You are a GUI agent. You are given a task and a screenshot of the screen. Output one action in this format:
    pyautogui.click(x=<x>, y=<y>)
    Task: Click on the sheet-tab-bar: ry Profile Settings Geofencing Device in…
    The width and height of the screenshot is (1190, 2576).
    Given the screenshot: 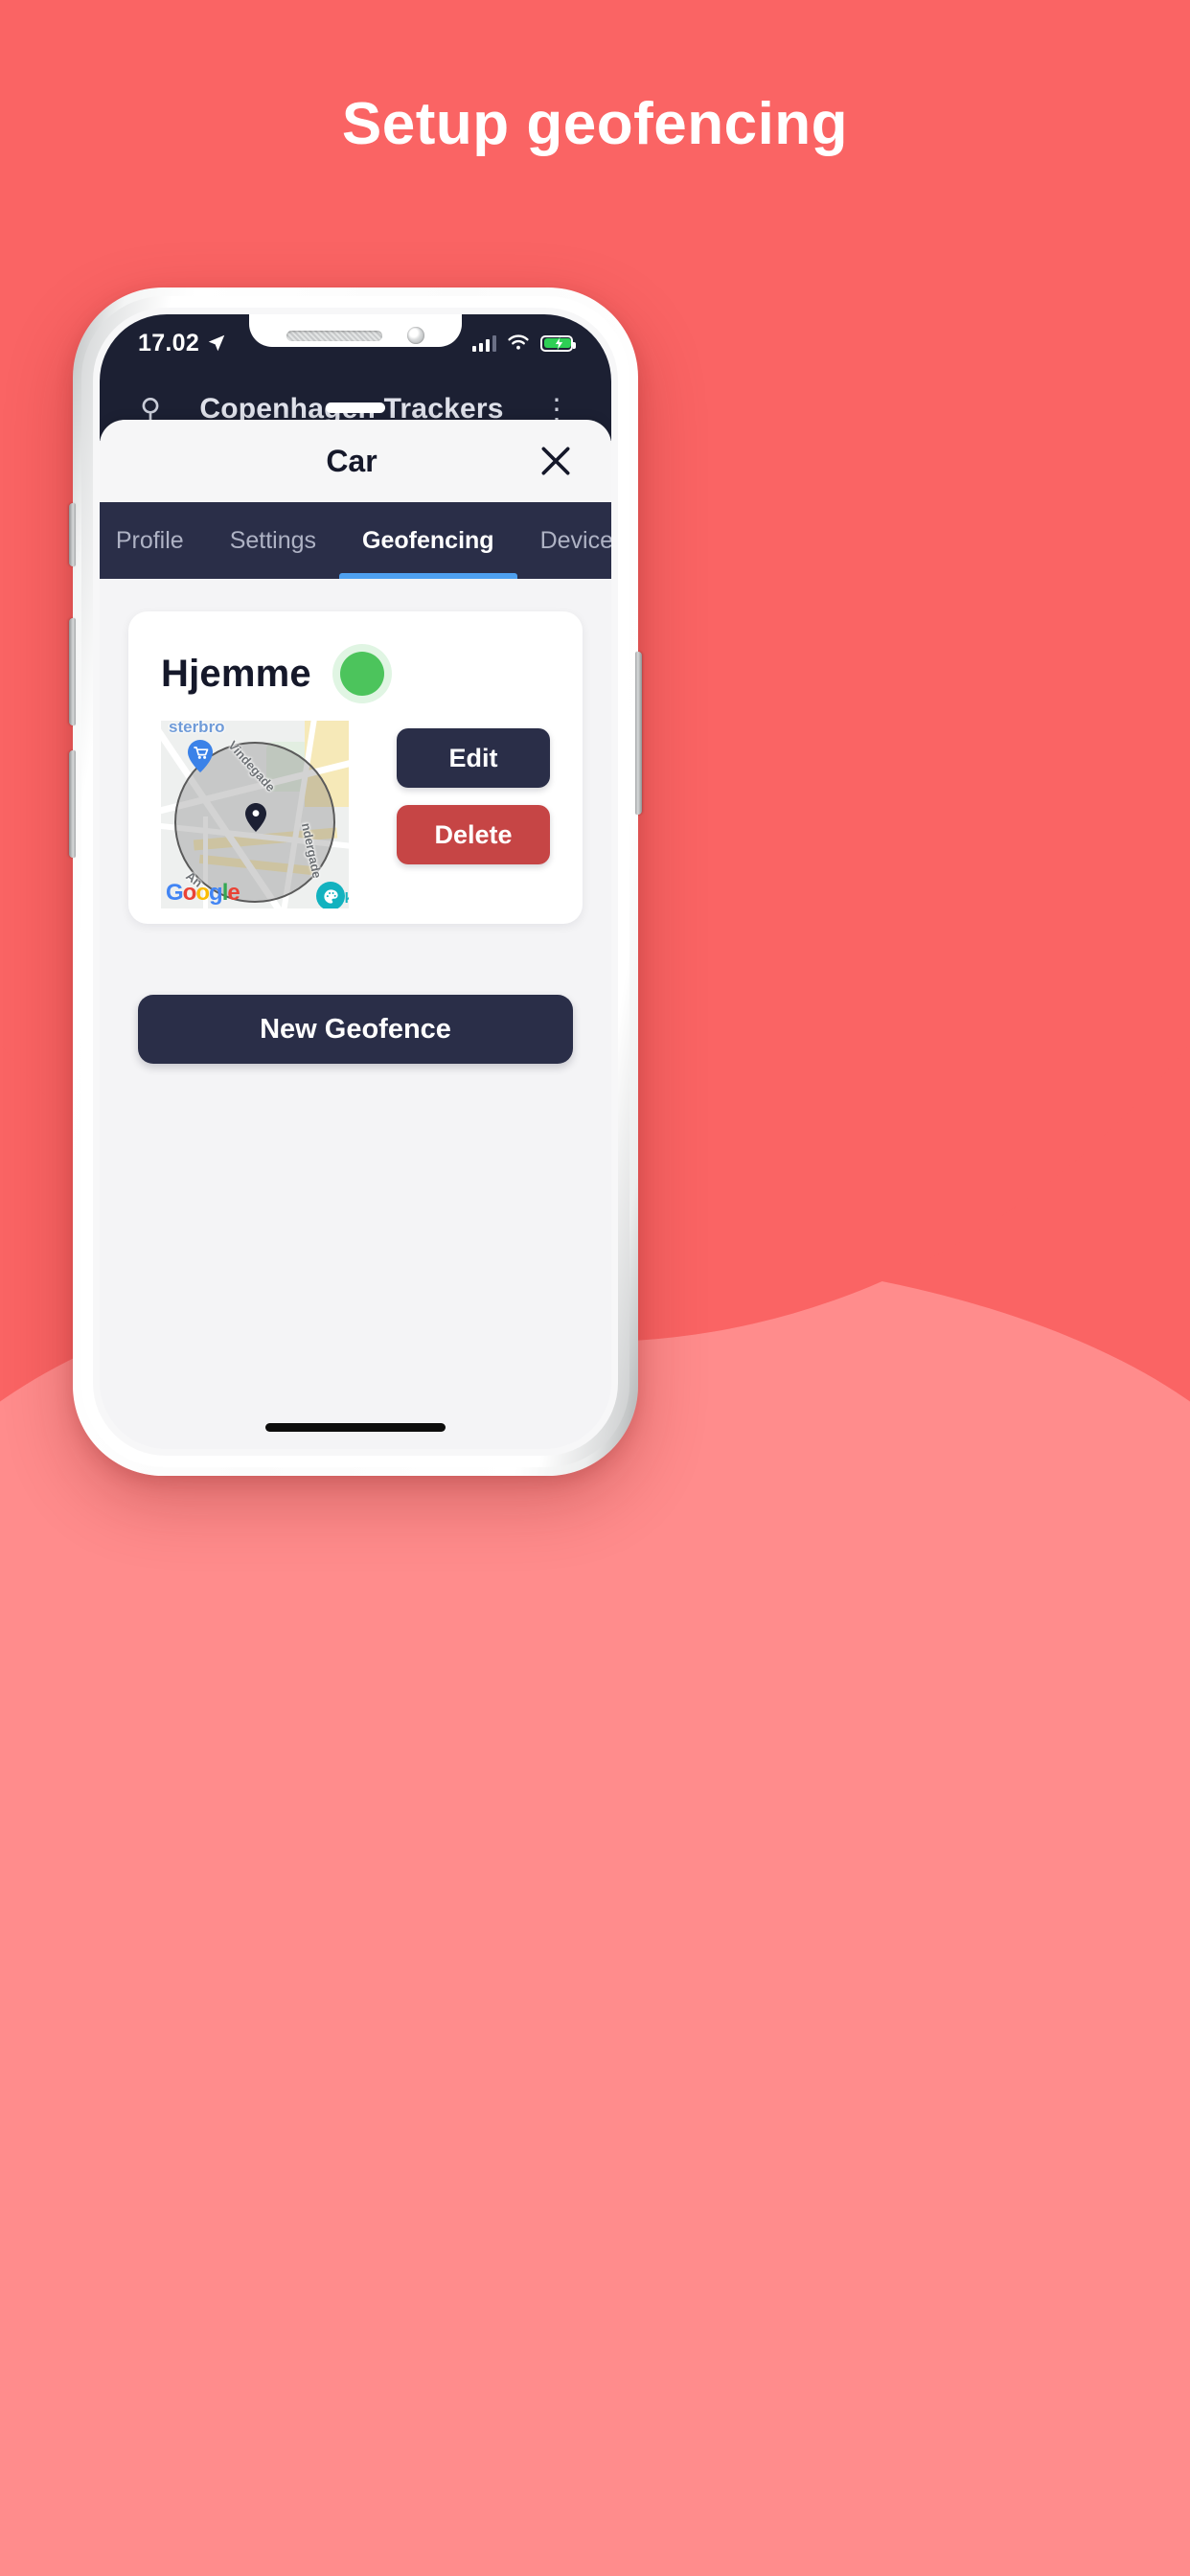 What is the action you would take?
    pyautogui.click(x=356, y=540)
    